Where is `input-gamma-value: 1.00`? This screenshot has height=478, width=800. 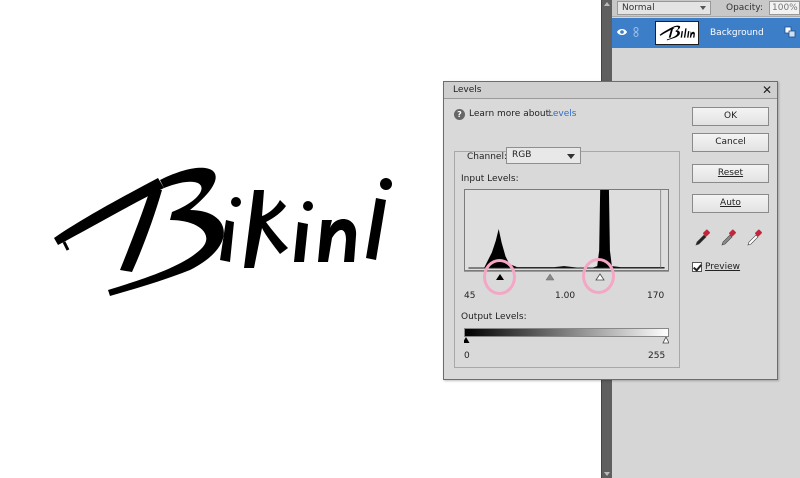
input-gamma-value: 1.00 is located at coordinates (565, 296).